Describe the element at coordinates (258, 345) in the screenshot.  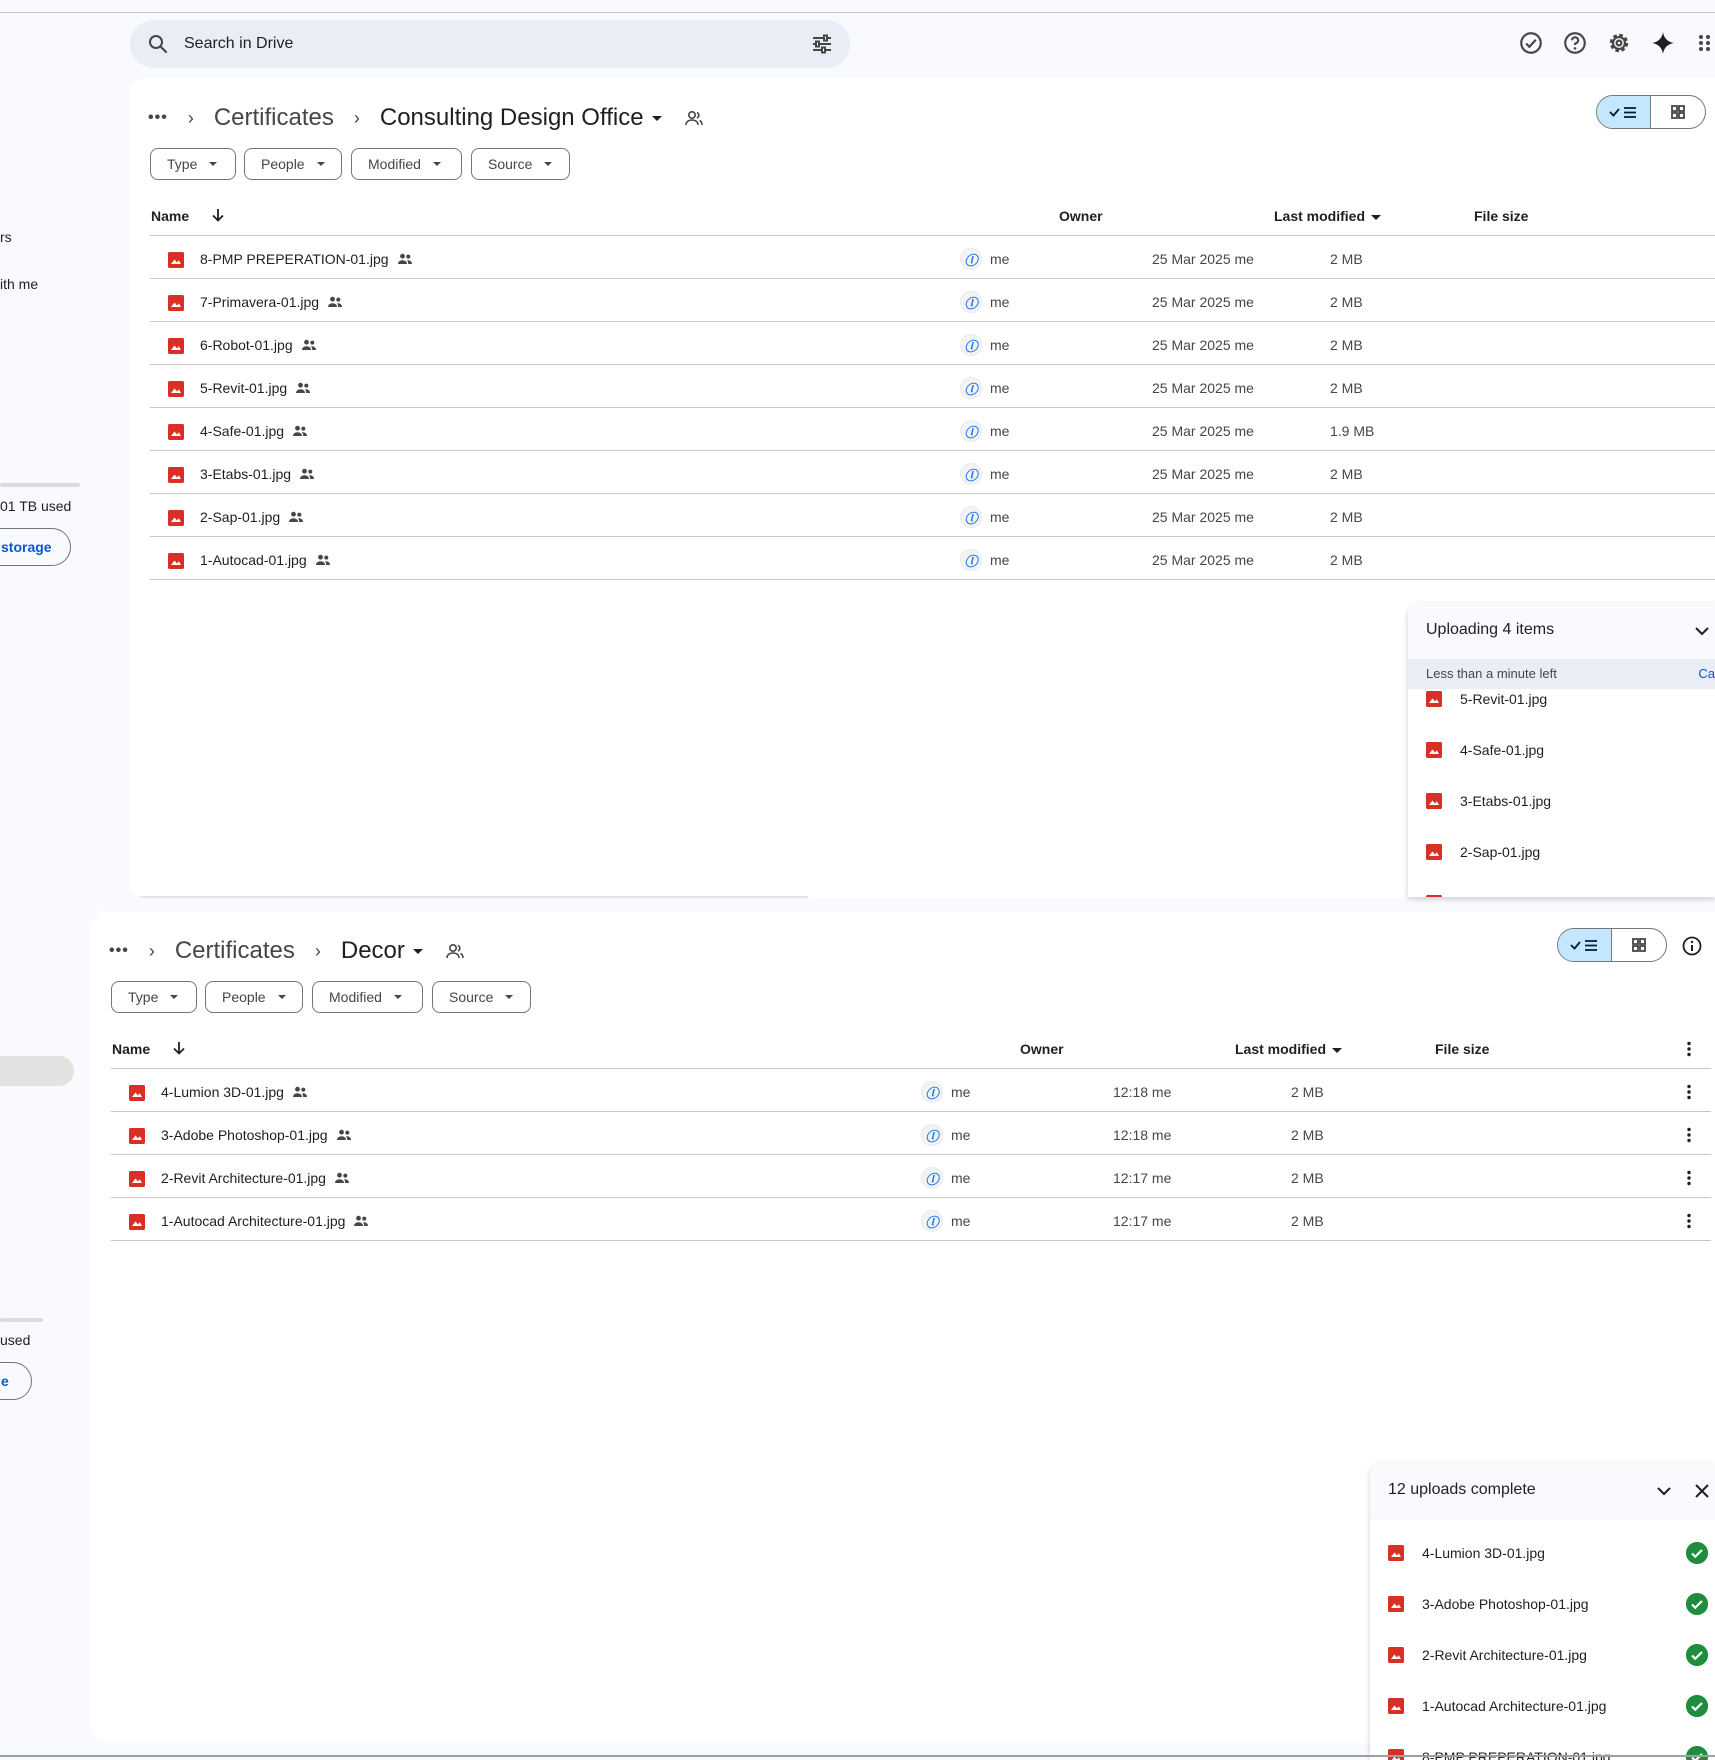
I see `file-name: 6-Robot-01.jpg` at that location.